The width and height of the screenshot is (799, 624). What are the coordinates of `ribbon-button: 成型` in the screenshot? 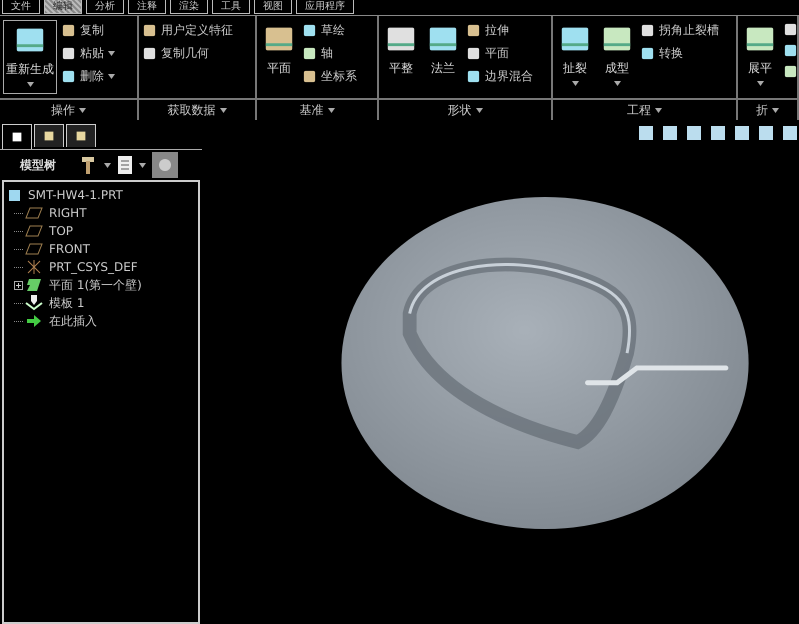 It's located at (617, 57).